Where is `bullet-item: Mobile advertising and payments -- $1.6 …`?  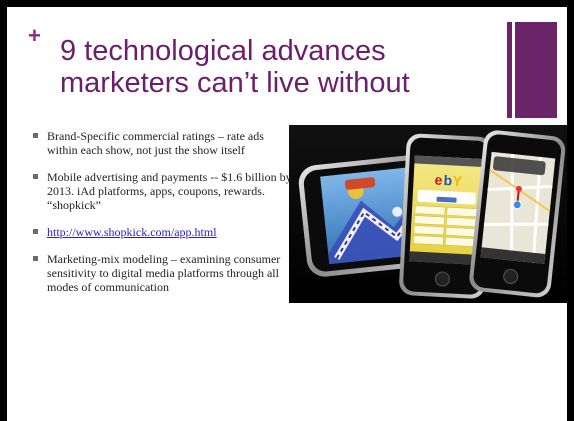
bullet-item: Mobile advertising and payments -- $1.6 … is located at coordinates (164, 191).